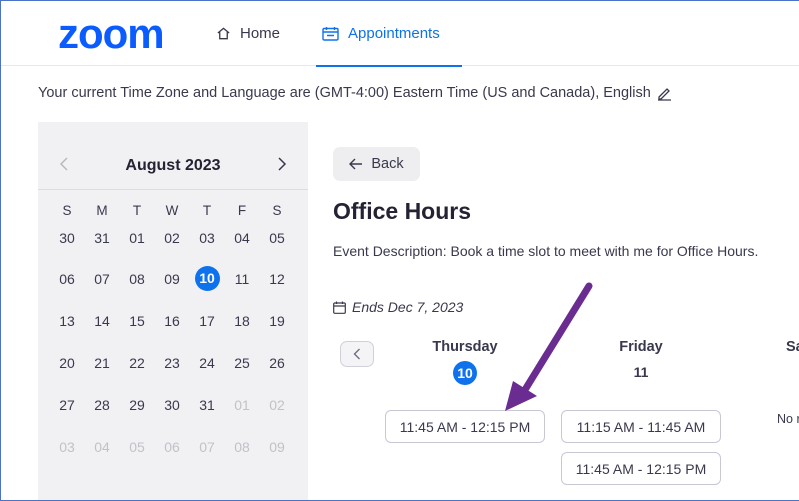  I want to click on svg-text: zoom, so click(111, 34).